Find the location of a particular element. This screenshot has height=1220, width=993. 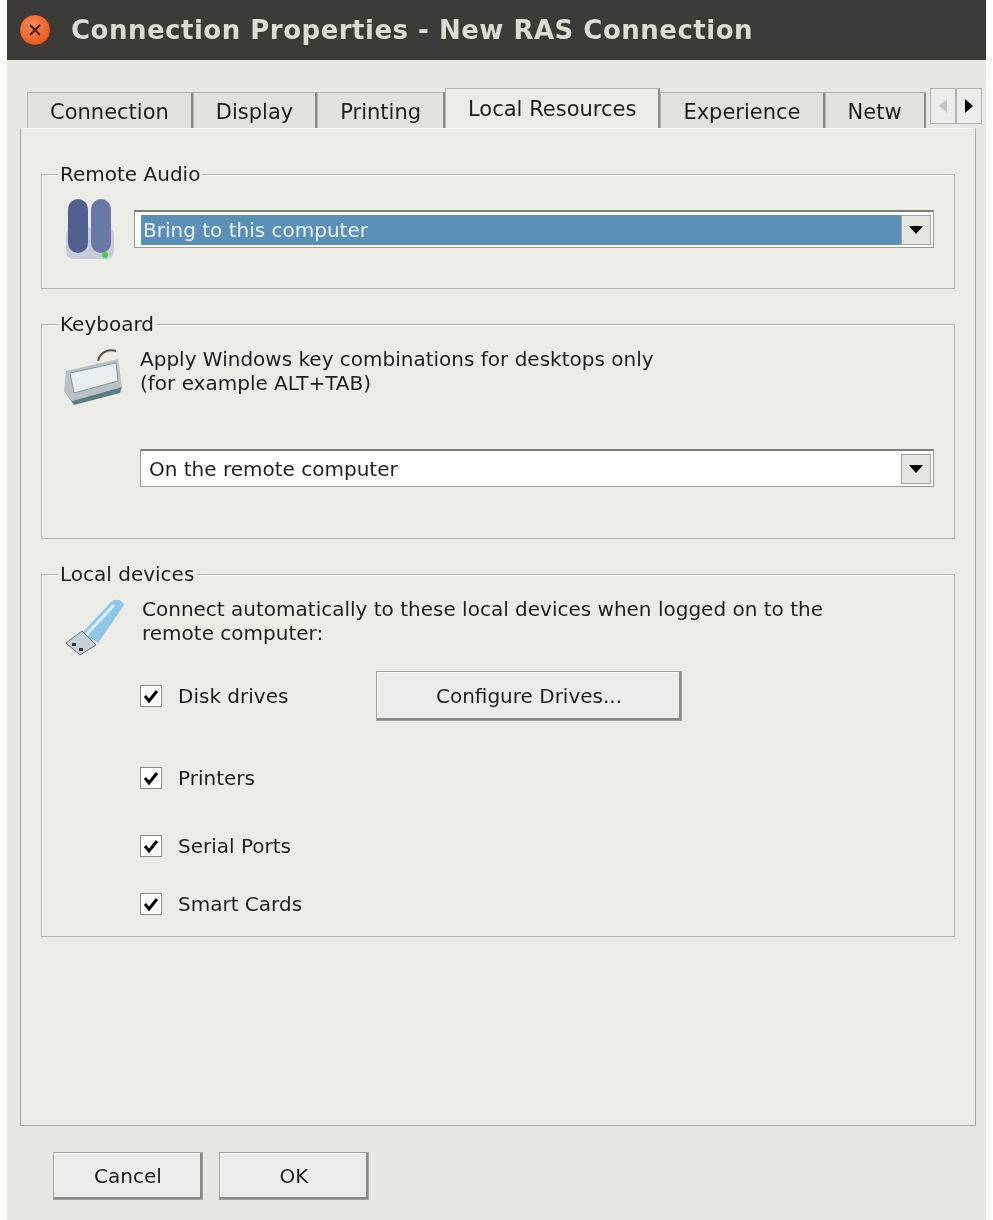

tab: Local Resources is located at coordinates (553, 108).